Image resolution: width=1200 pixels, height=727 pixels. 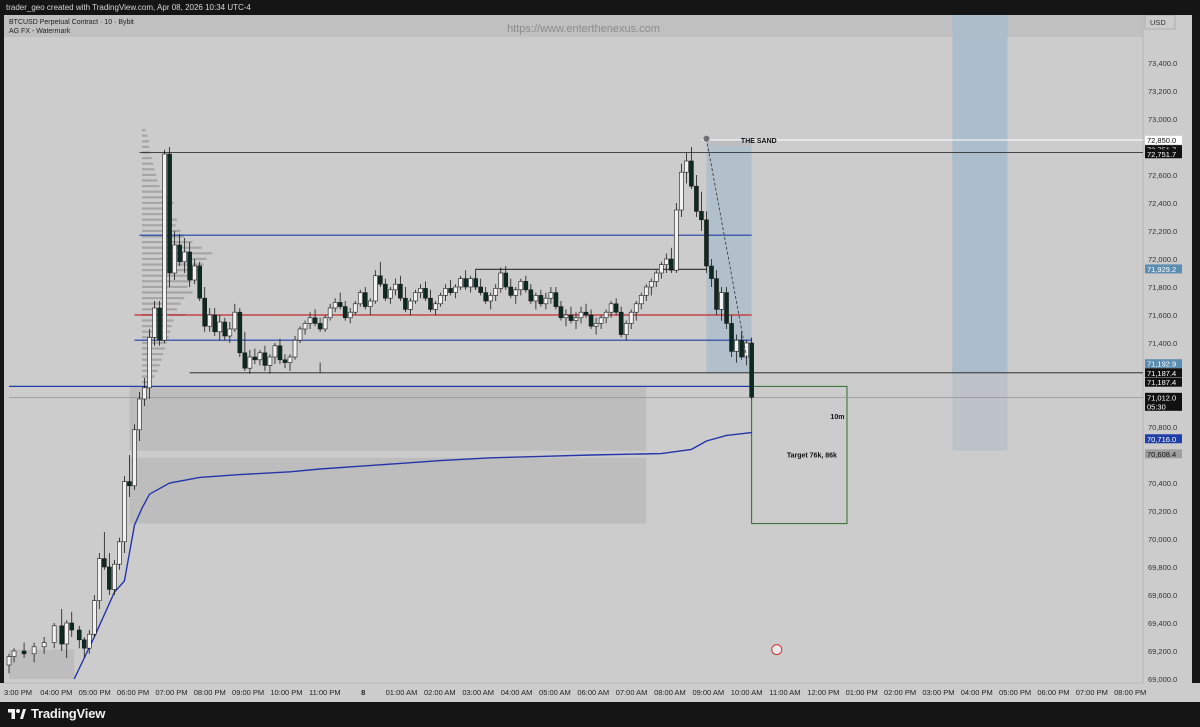 I want to click on time-tick-label: 04:00 PM, so click(x=977, y=692).